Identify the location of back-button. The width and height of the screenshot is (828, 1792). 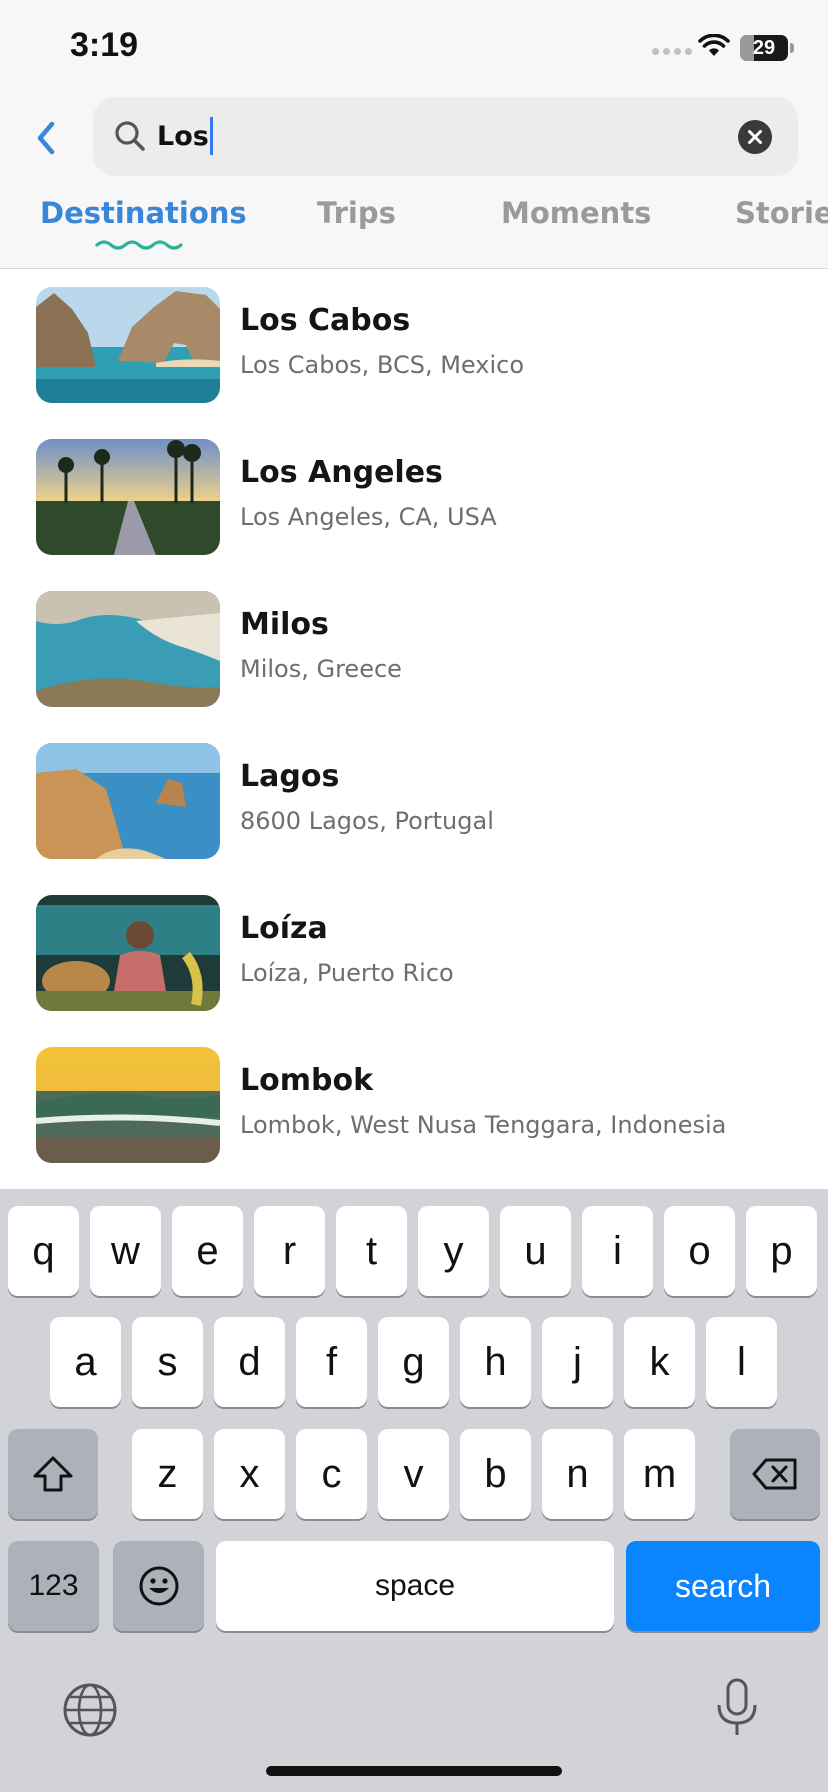
(47, 138).